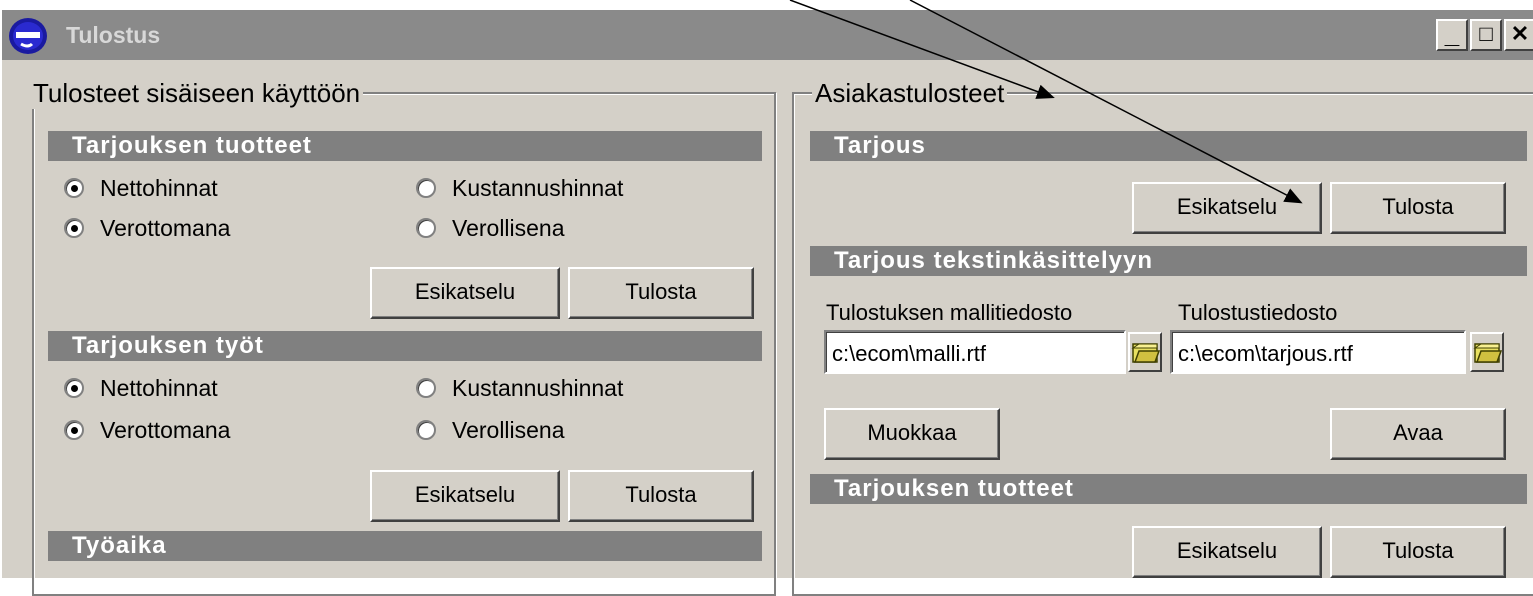 The image size is (1533, 596). I want to click on section-header-offer-products: Tarjouksen tuotteet, so click(405, 146).